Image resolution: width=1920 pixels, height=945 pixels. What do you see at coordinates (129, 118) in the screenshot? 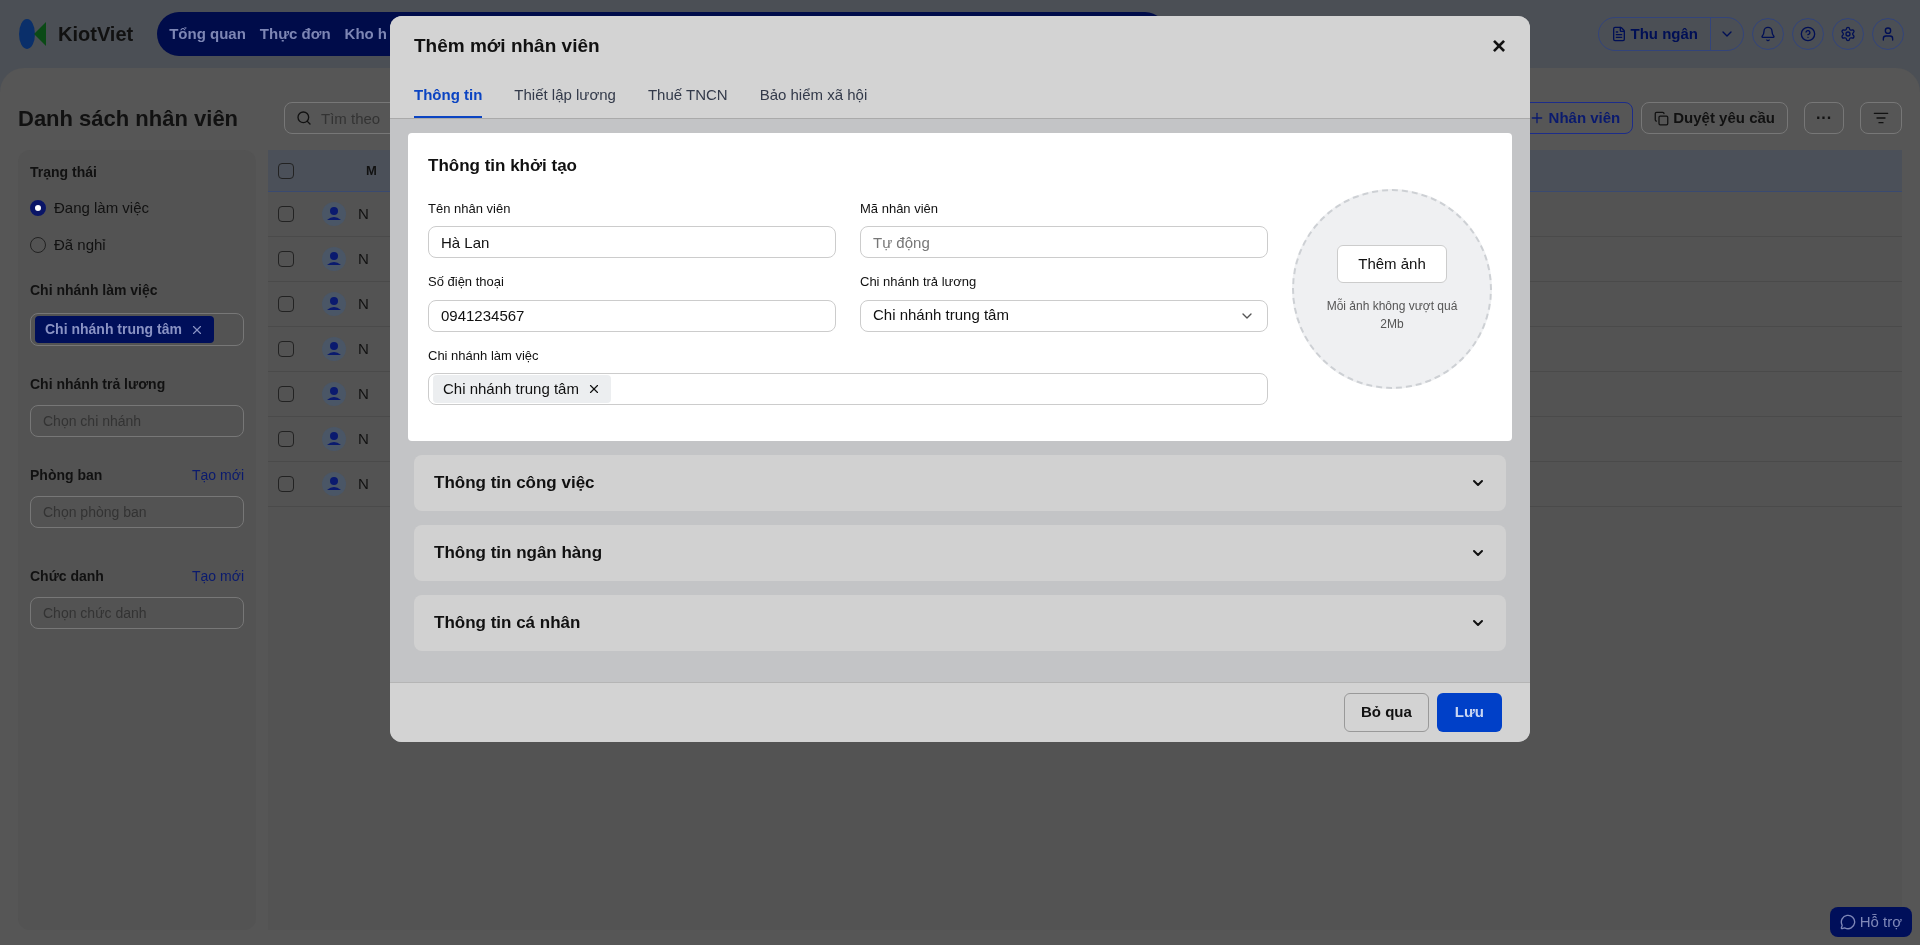
I see `page-title: Danh sách nhân viên` at bounding box center [129, 118].